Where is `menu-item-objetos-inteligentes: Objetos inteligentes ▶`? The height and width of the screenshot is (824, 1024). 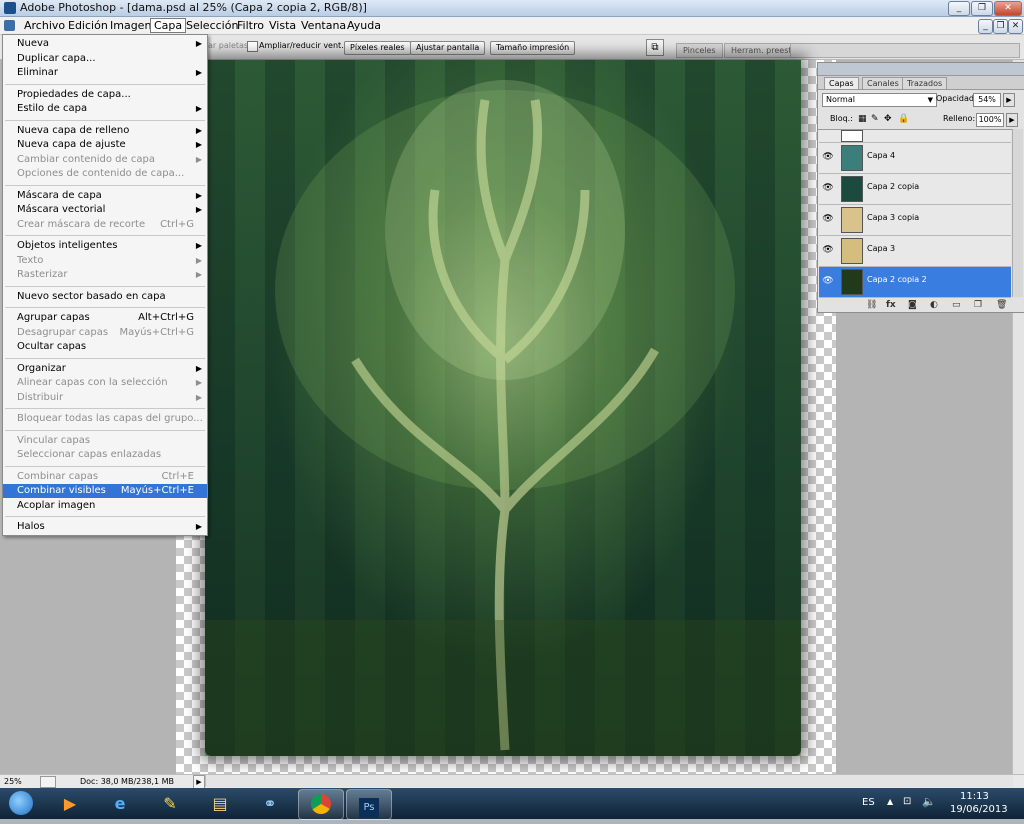 menu-item-objetos-inteligentes: Objetos inteligentes ▶ is located at coordinates (105, 246).